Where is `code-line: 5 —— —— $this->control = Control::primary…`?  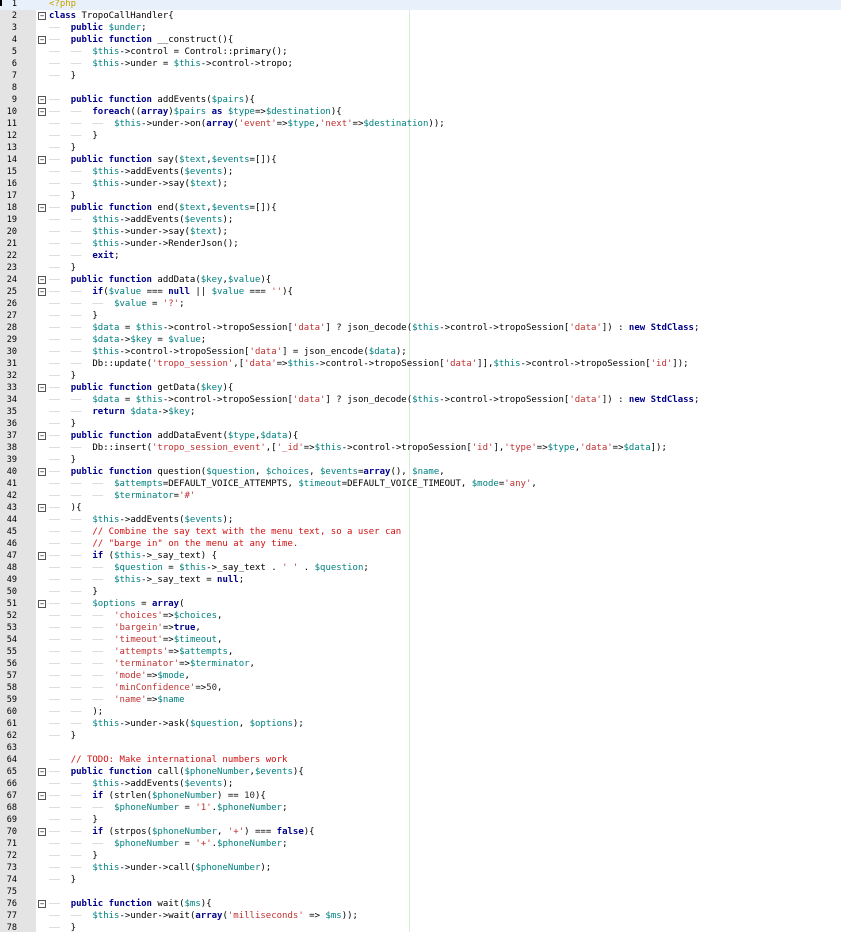 code-line: 5 —— —— $this->control = Control::primary… is located at coordinates (420, 52).